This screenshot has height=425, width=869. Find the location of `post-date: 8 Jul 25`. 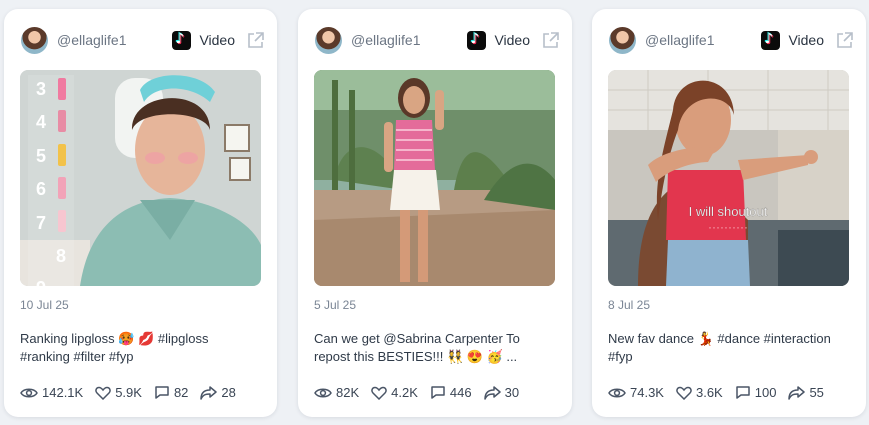

post-date: 8 Jul 25 is located at coordinates (629, 305).